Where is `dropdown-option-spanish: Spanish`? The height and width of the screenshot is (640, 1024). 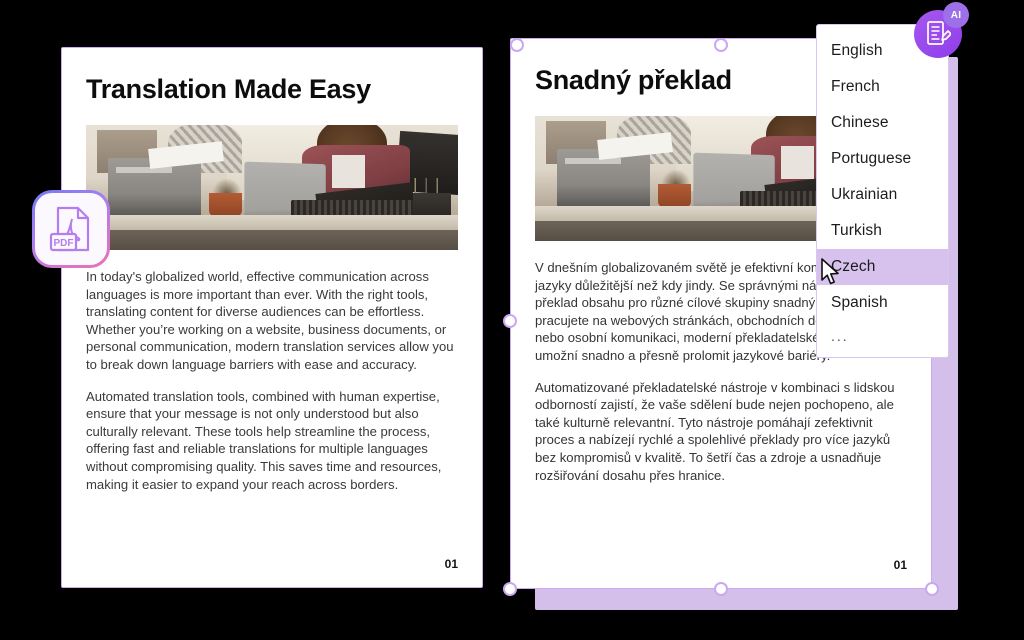 dropdown-option-spanish: Spanish is located at coordinates (882, 303).